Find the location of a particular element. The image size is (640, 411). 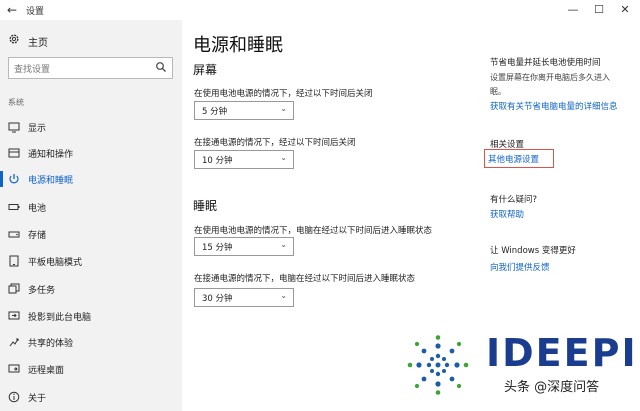

sidebar-item-label: 共享的体验 is located at coordinates (51, 344).